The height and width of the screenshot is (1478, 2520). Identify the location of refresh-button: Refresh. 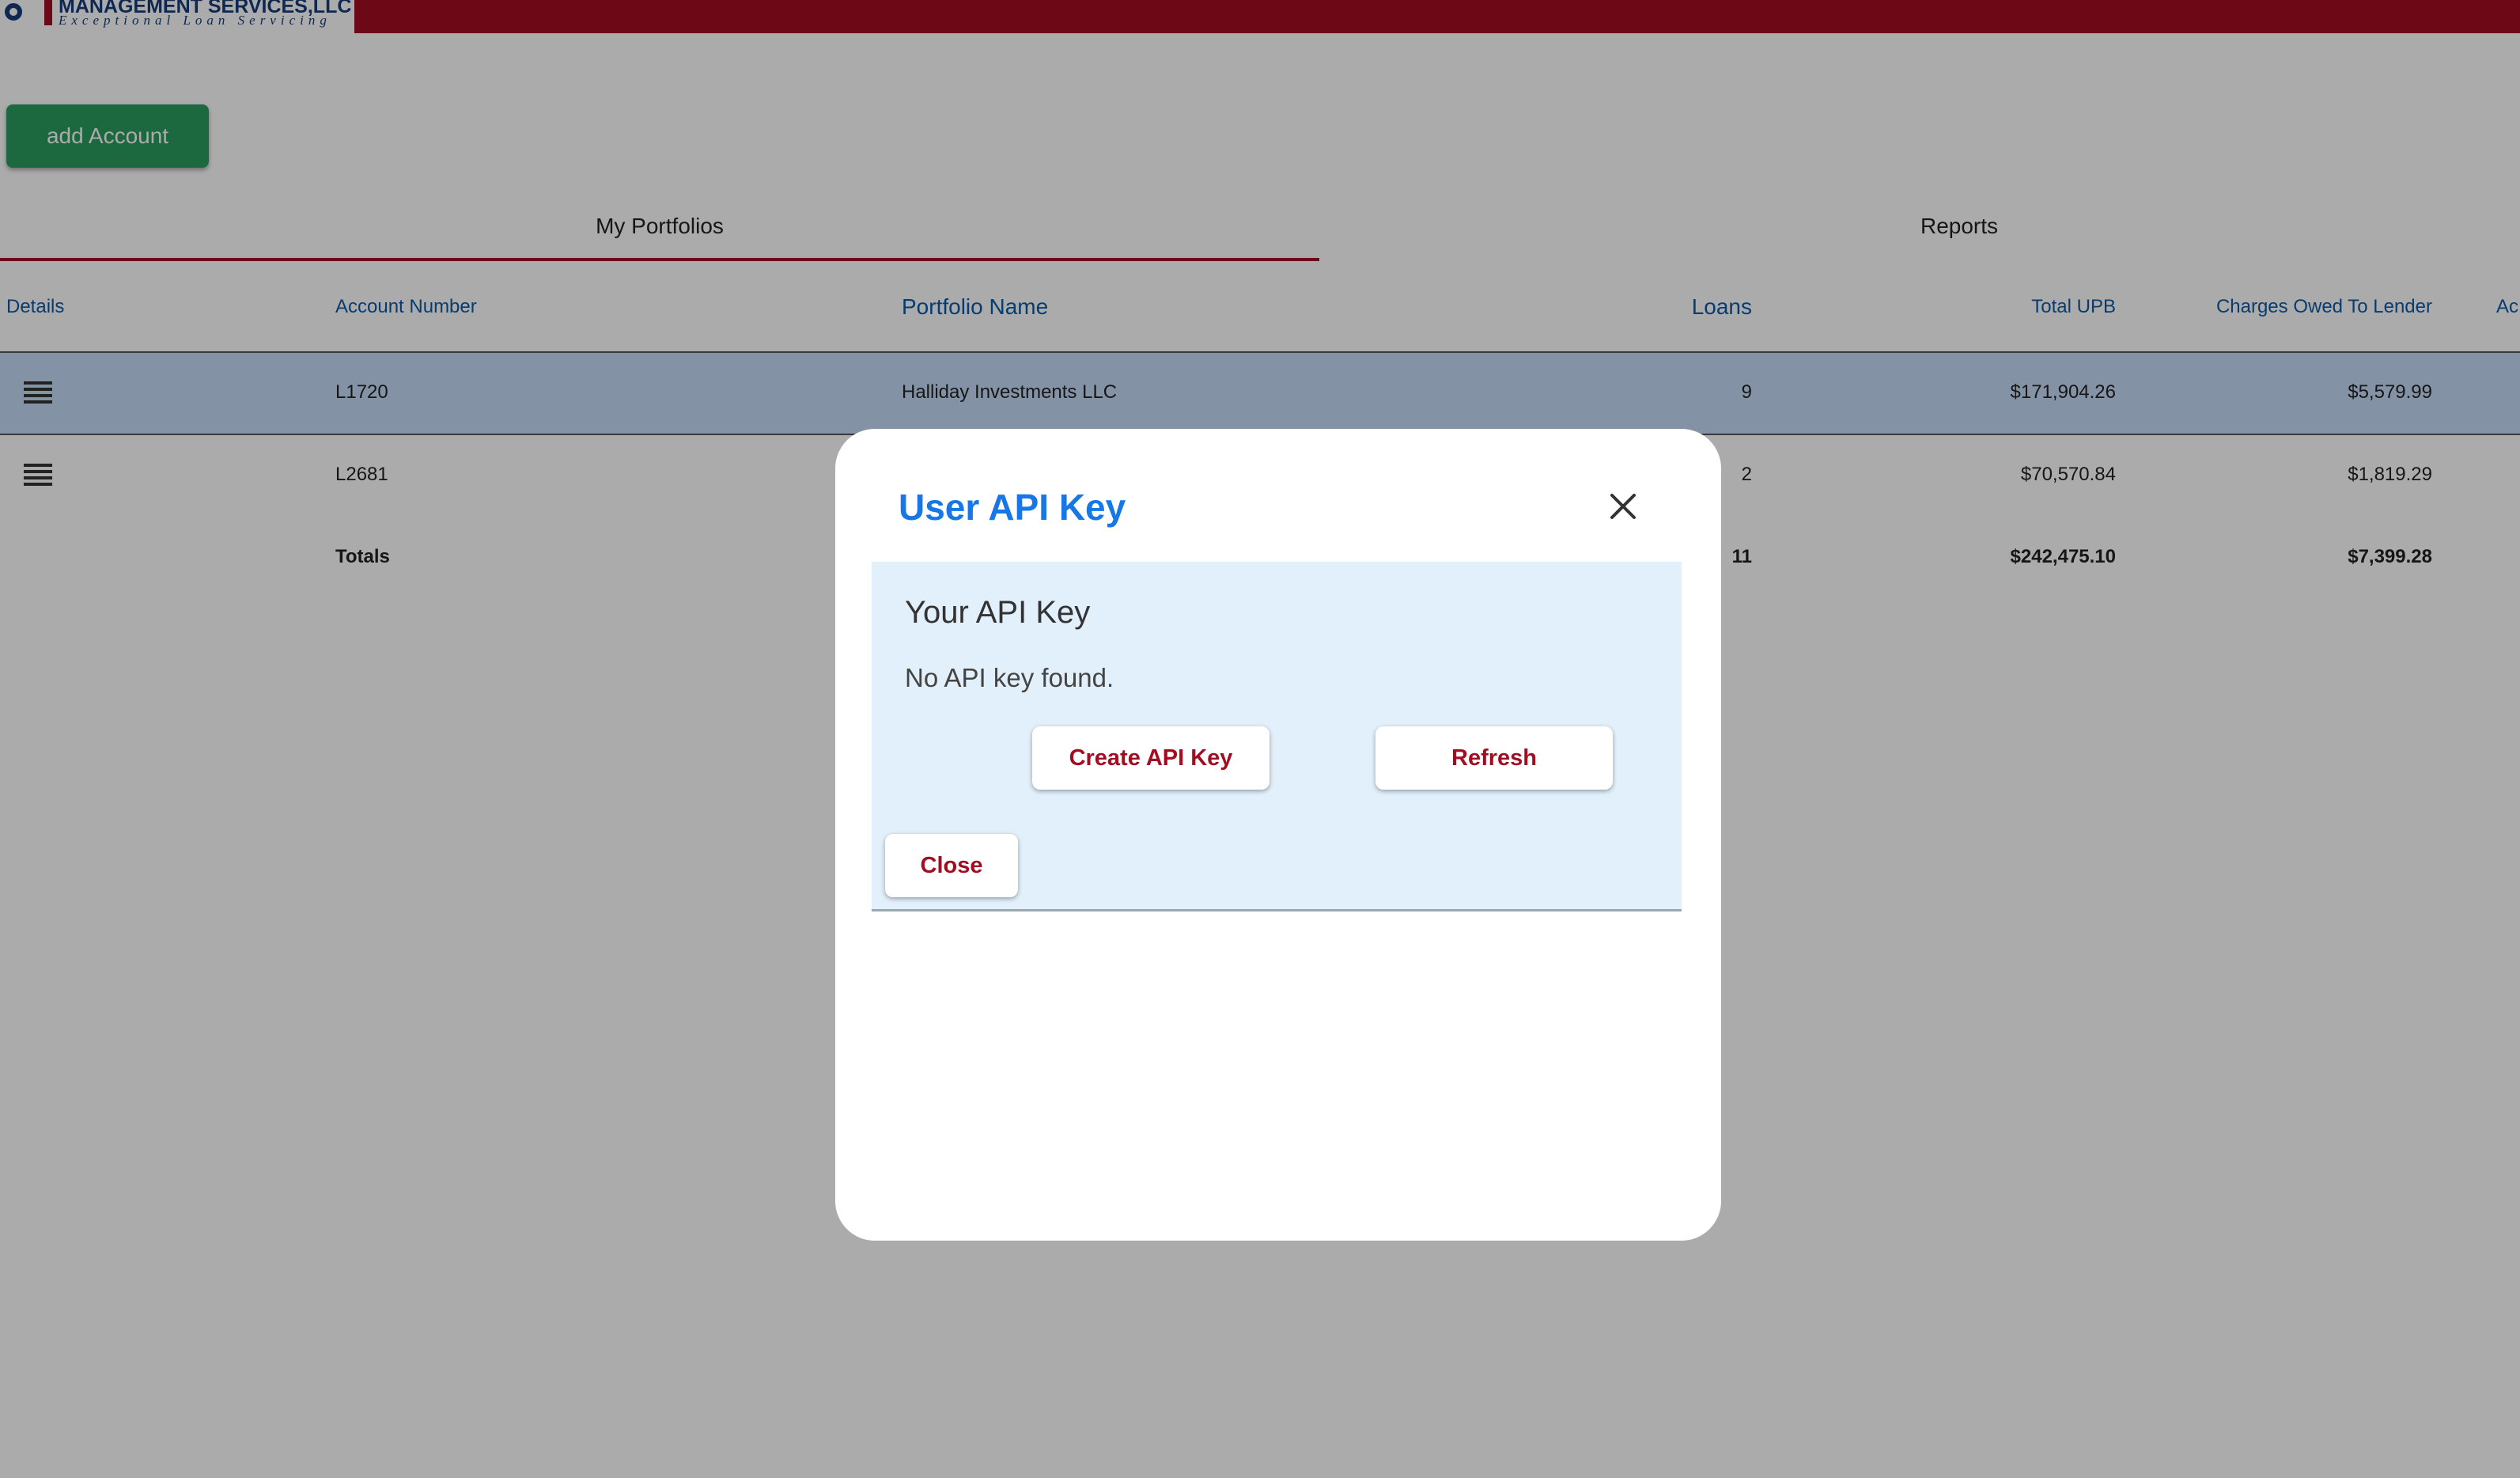
(1494, 758).